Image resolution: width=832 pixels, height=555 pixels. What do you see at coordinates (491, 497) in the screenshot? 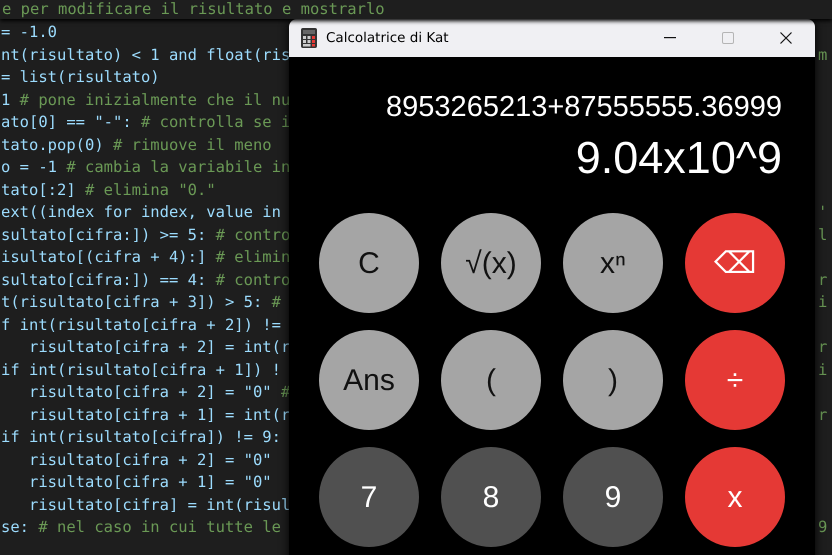
I see `calculator-key: 8` at bounding box center [491, 497].